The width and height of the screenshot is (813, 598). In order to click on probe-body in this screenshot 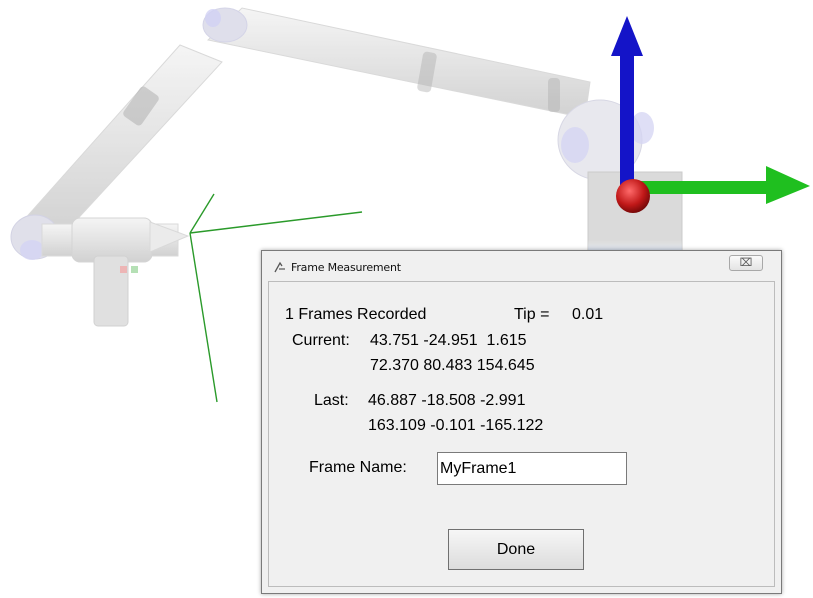, I will do `click(112, 240)`.